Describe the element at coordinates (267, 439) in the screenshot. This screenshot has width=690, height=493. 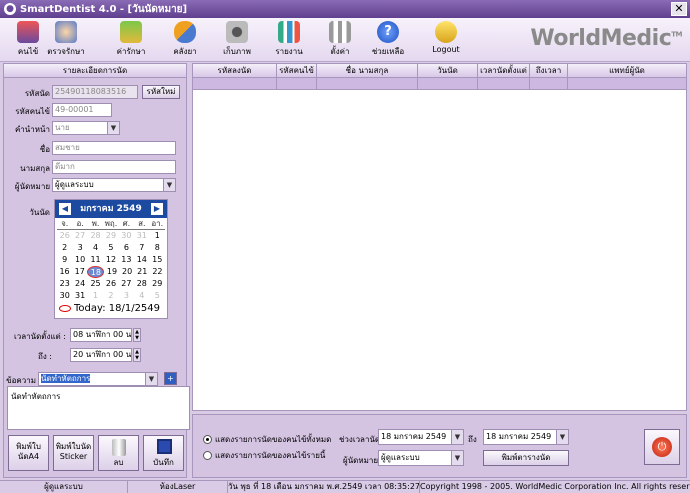
I see `radio-show-all: แสดงรายการนัดของคนไข้ทั้งหมด` at that location.